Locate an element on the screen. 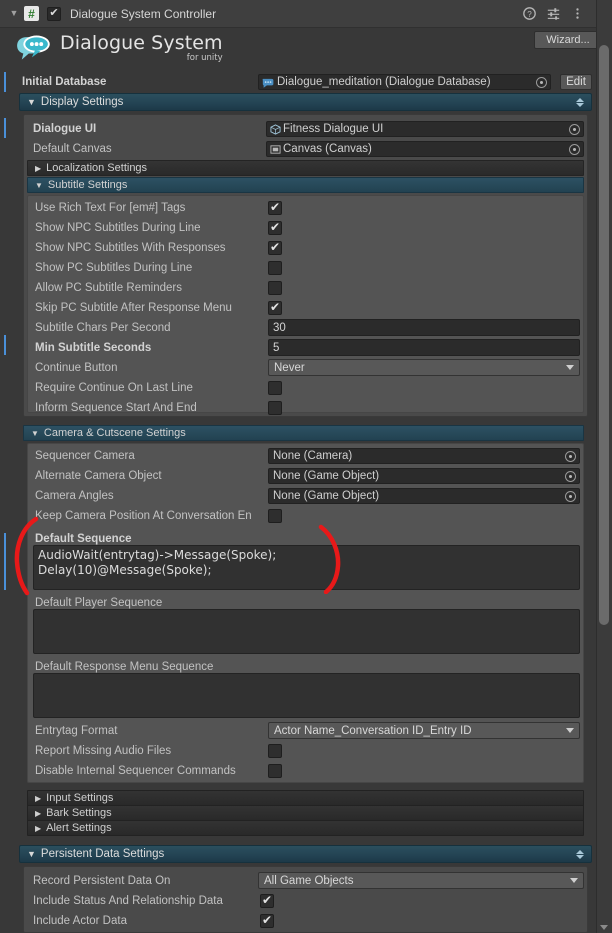 This screenshot has height=933, width=612. row-include-actor-data: Include Actor Data is located at coordinates (303, 921).